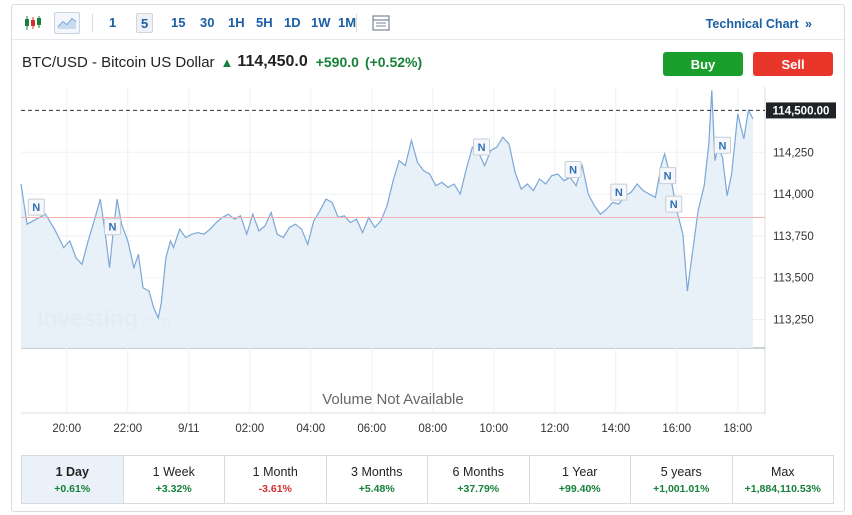 This screenshot has width=852, height=515. I want to click on period-1-year: 1 Year +99.40%, so click(580, 479).